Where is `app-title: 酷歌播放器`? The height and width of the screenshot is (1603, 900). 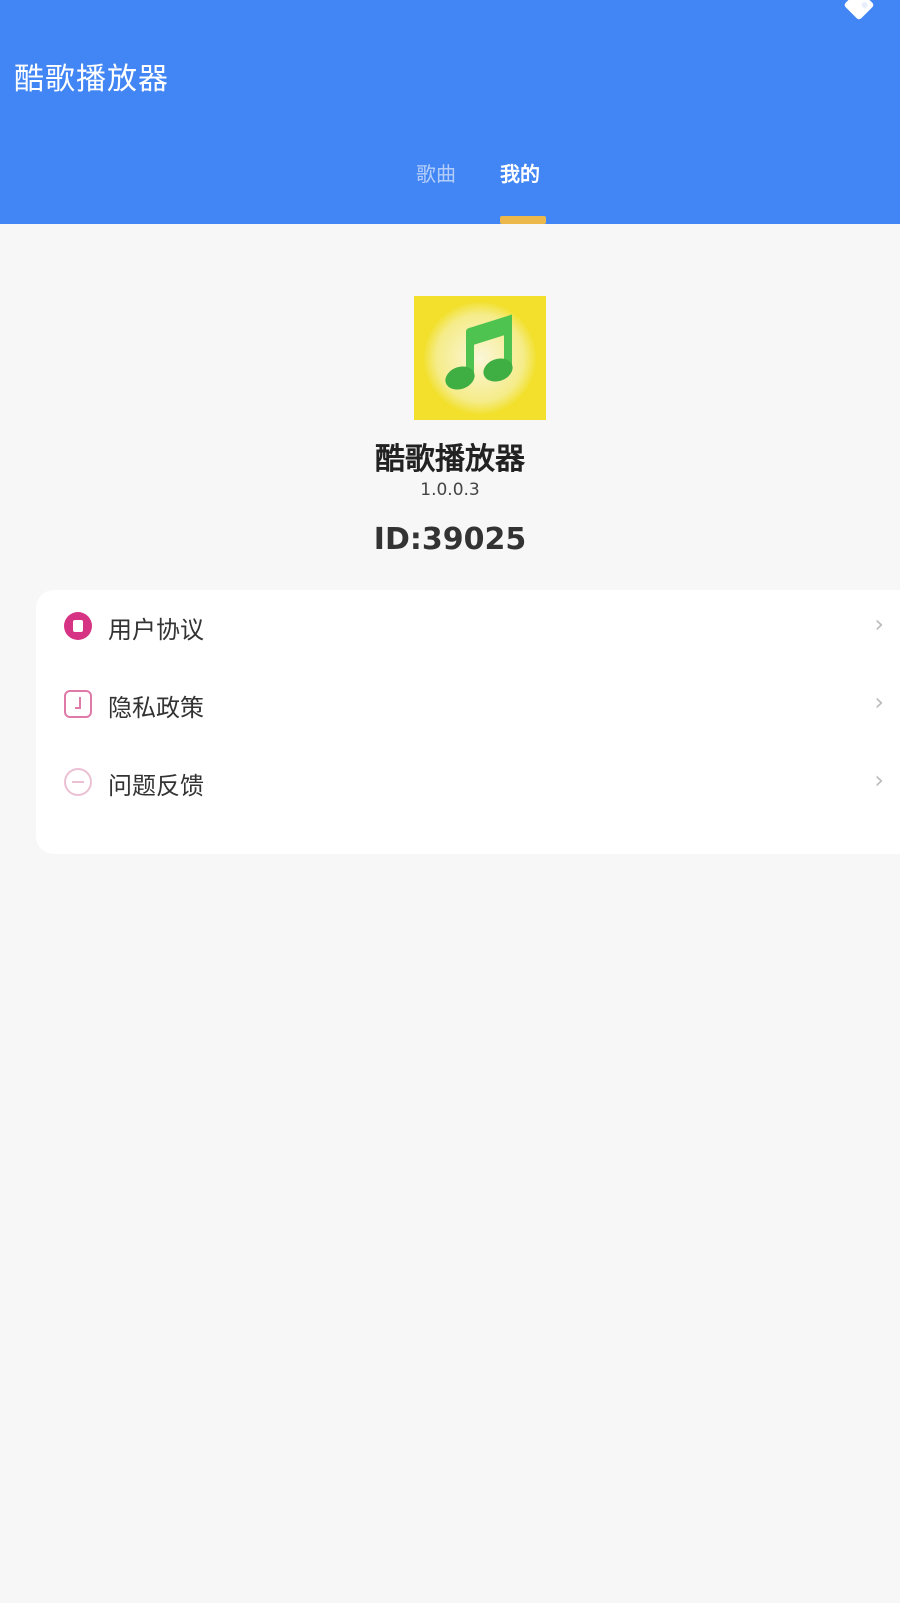 app-title: 酷歌播放器 is located at coordinates (91, 79).